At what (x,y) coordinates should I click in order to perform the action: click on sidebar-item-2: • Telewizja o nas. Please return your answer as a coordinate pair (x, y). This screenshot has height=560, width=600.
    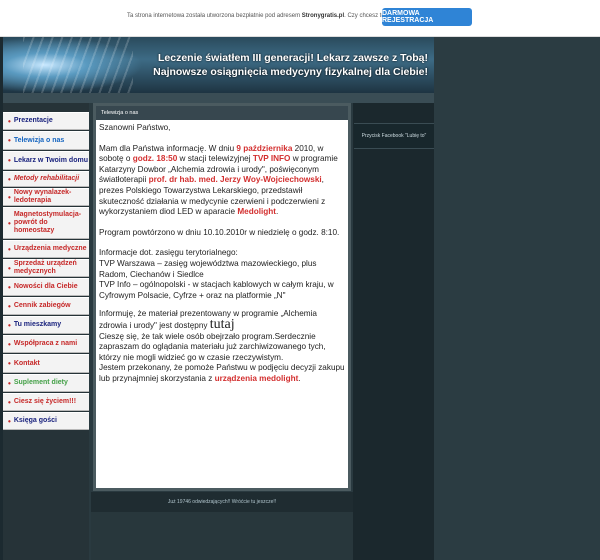
    Looking at the image, I should click on (46, 140).